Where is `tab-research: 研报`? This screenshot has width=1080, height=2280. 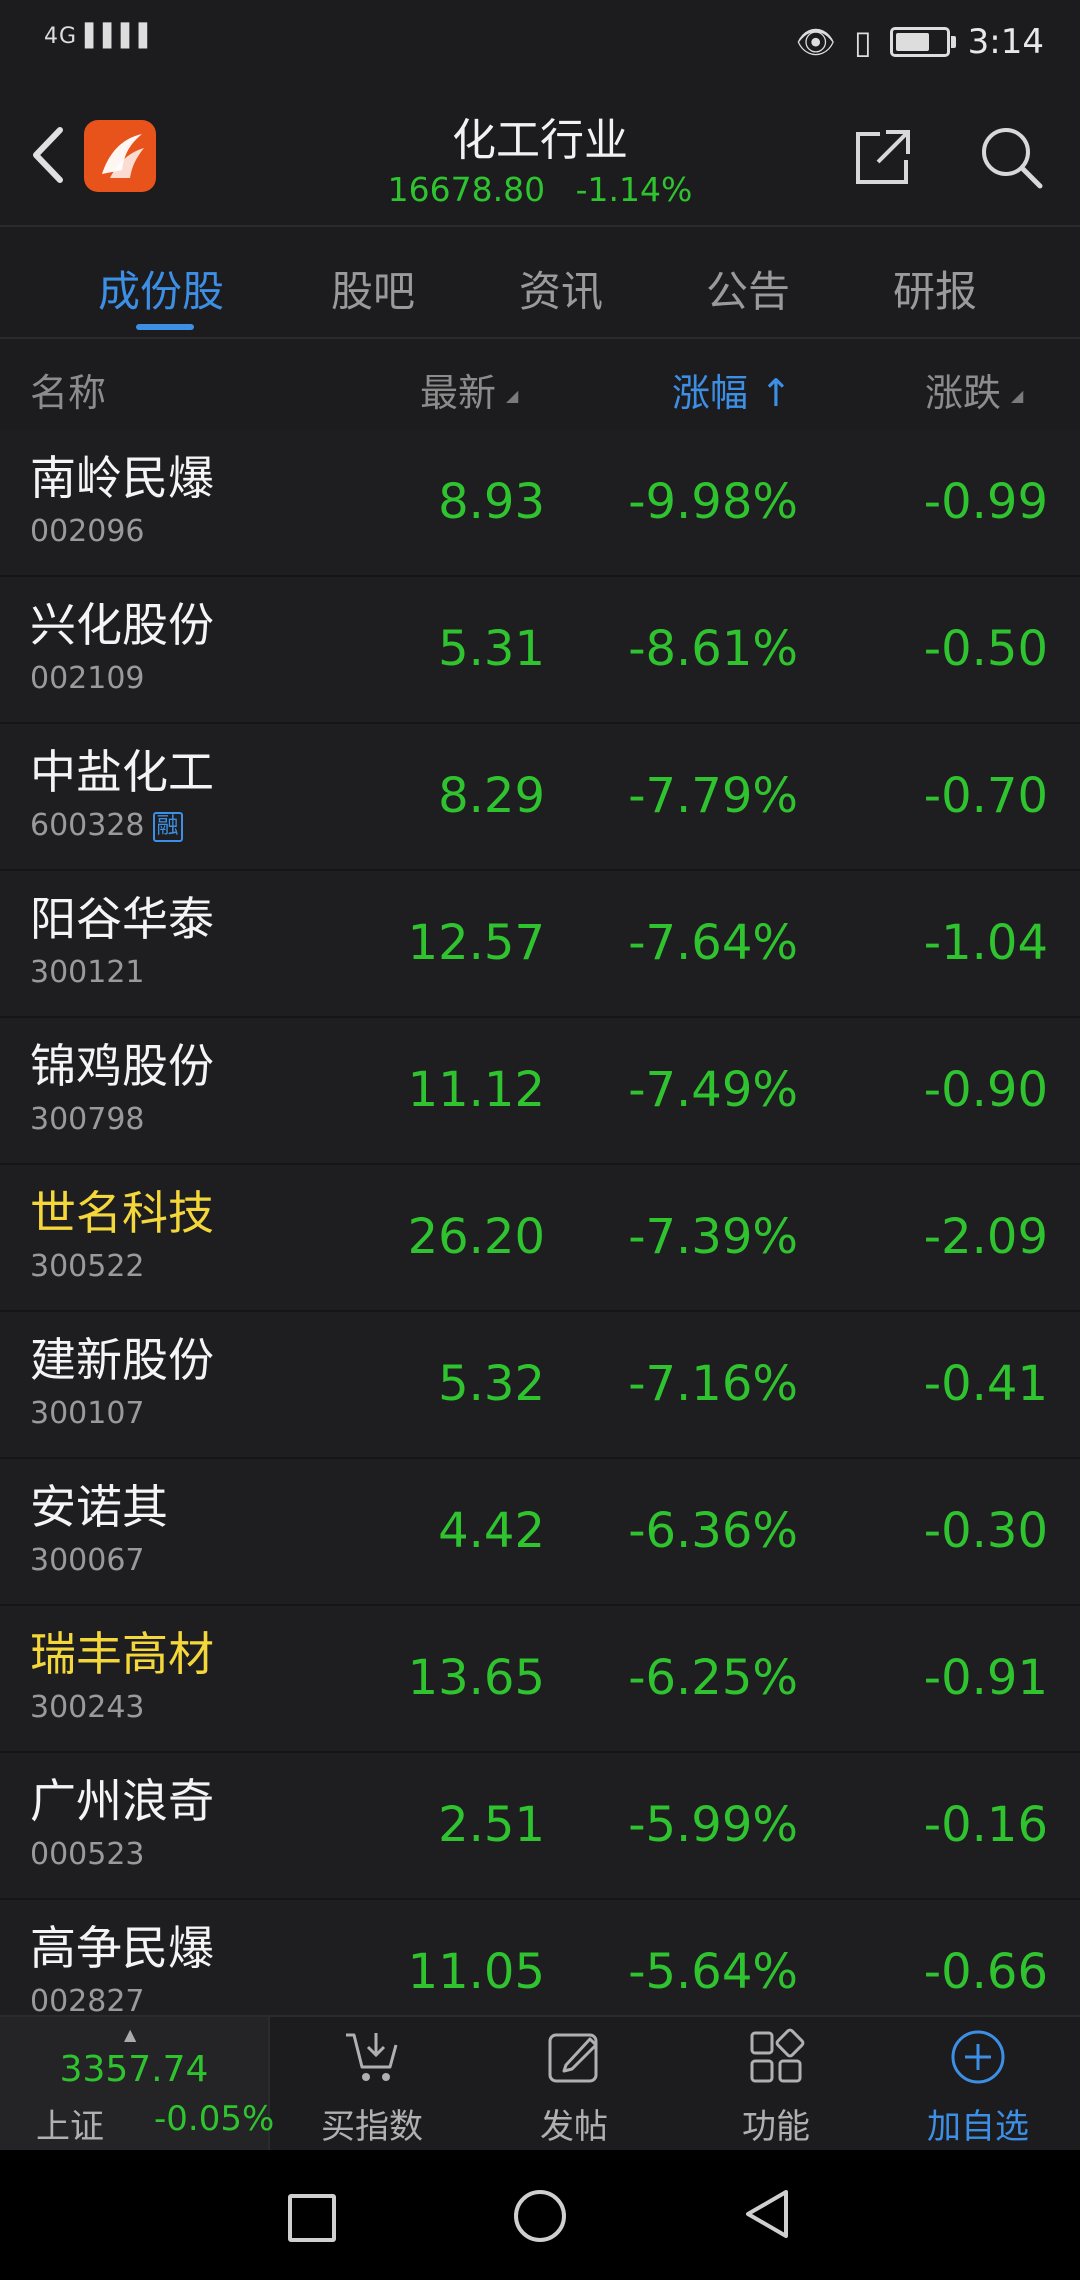
tab-research: 研报 is located at coordinates (935, 288).